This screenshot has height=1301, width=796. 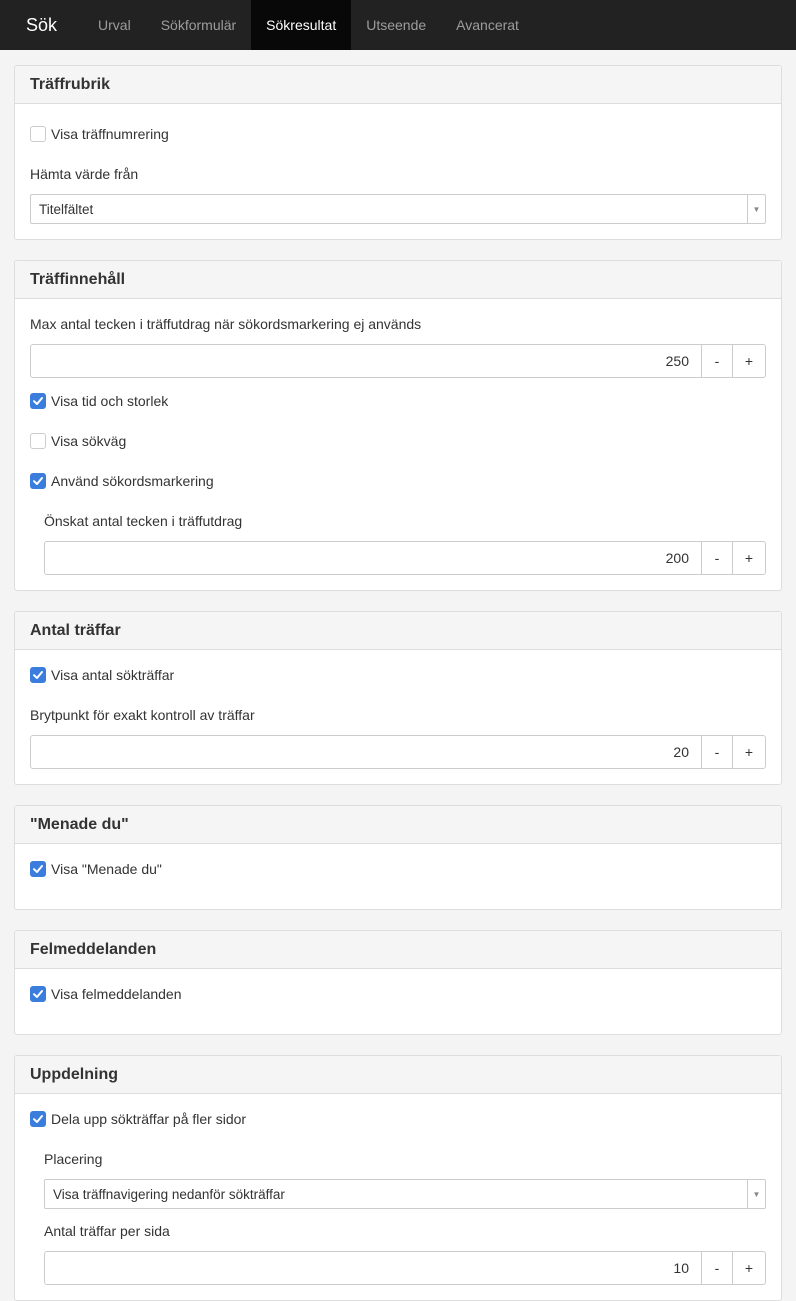 I want to click on tab-utseende: Utseende, so click(x=396, y=25).